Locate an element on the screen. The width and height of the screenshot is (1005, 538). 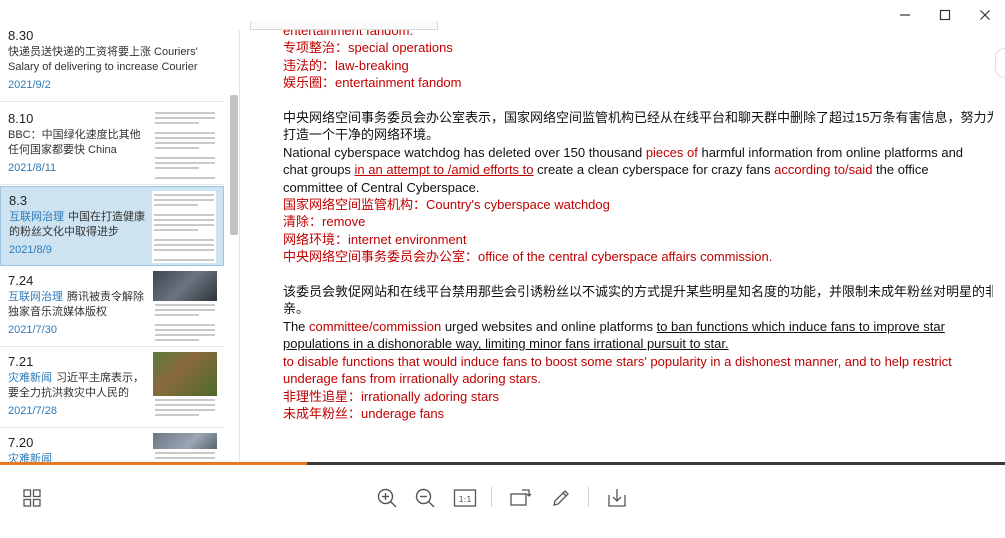
bottom-toolbar: 1:1 is located at coordinates (502, 501).